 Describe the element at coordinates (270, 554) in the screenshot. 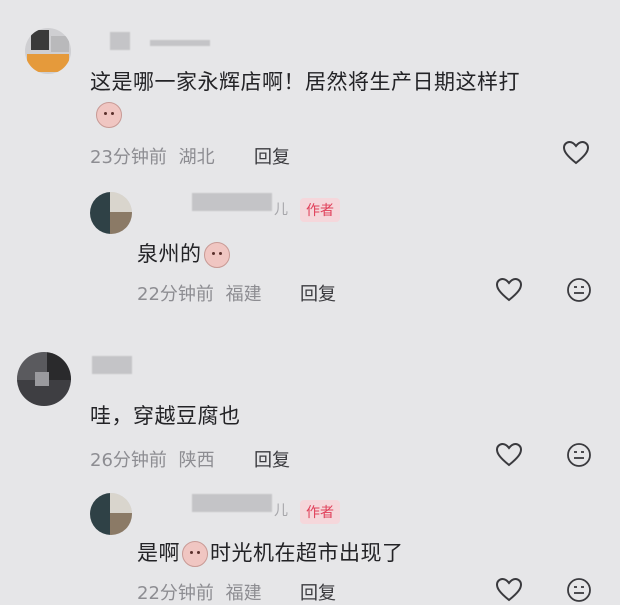

I see `comment-text: 是啊 时光机在超市出现了` at that location.